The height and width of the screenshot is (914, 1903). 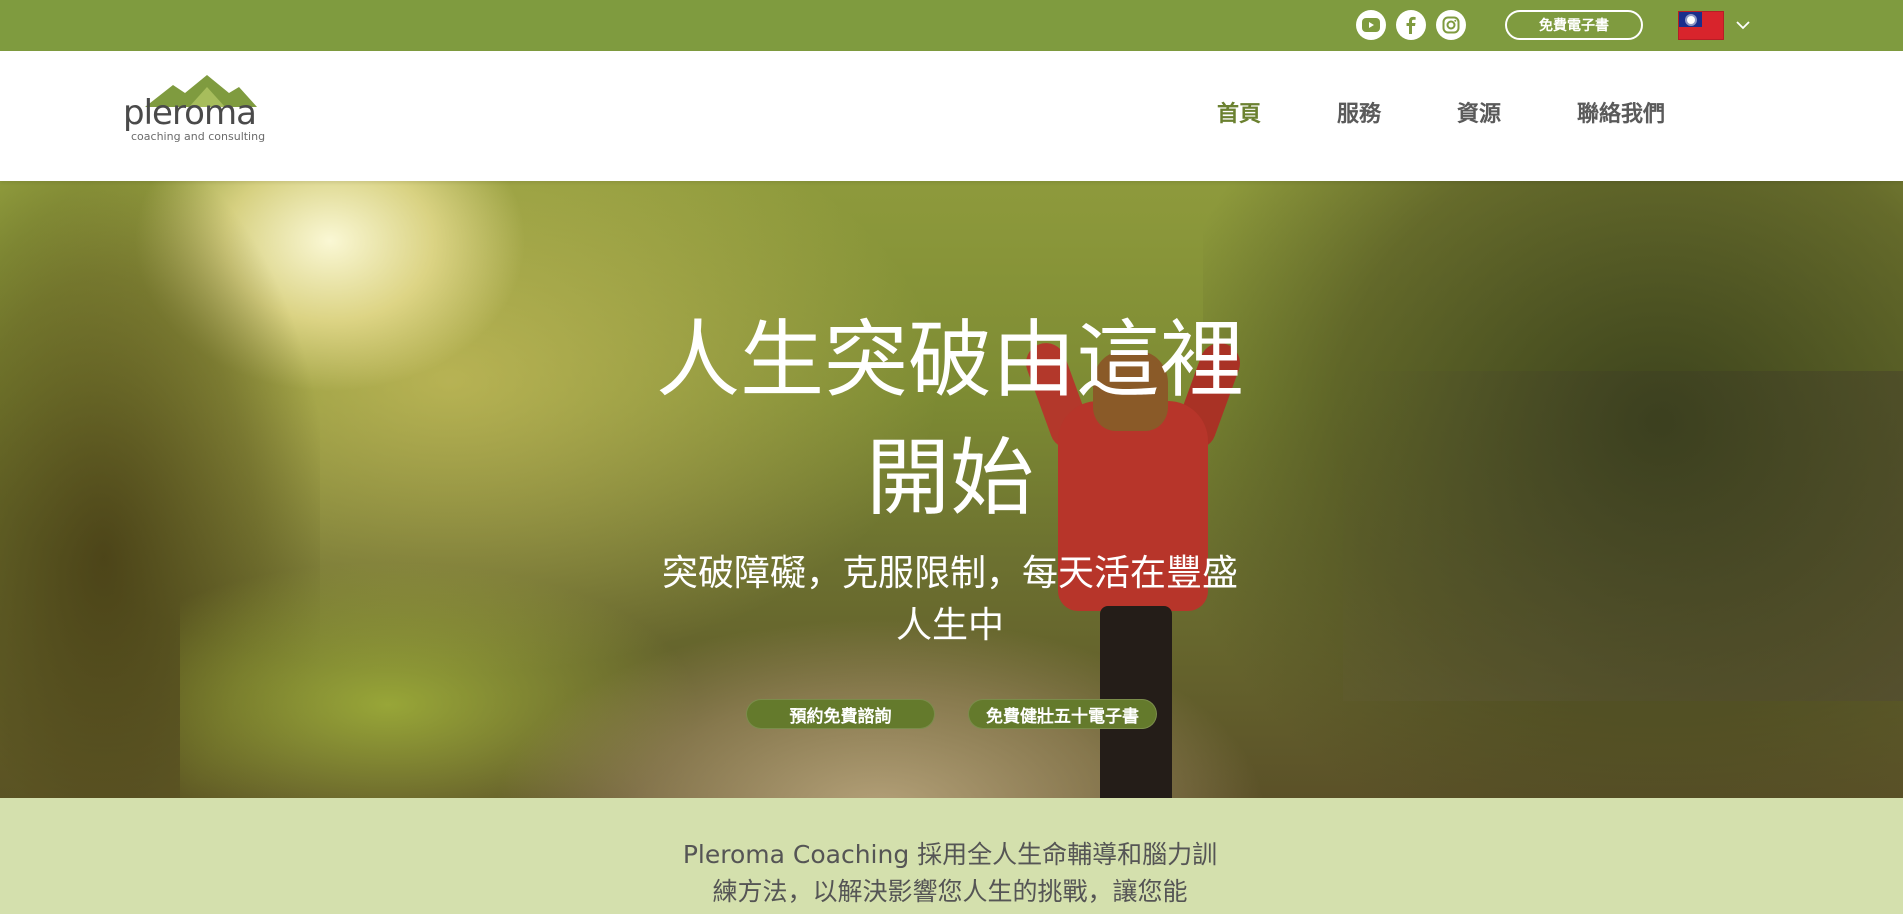 I want to click on book-free-consultation-button: 預約免費諮詢, so click(x=840, y=714).